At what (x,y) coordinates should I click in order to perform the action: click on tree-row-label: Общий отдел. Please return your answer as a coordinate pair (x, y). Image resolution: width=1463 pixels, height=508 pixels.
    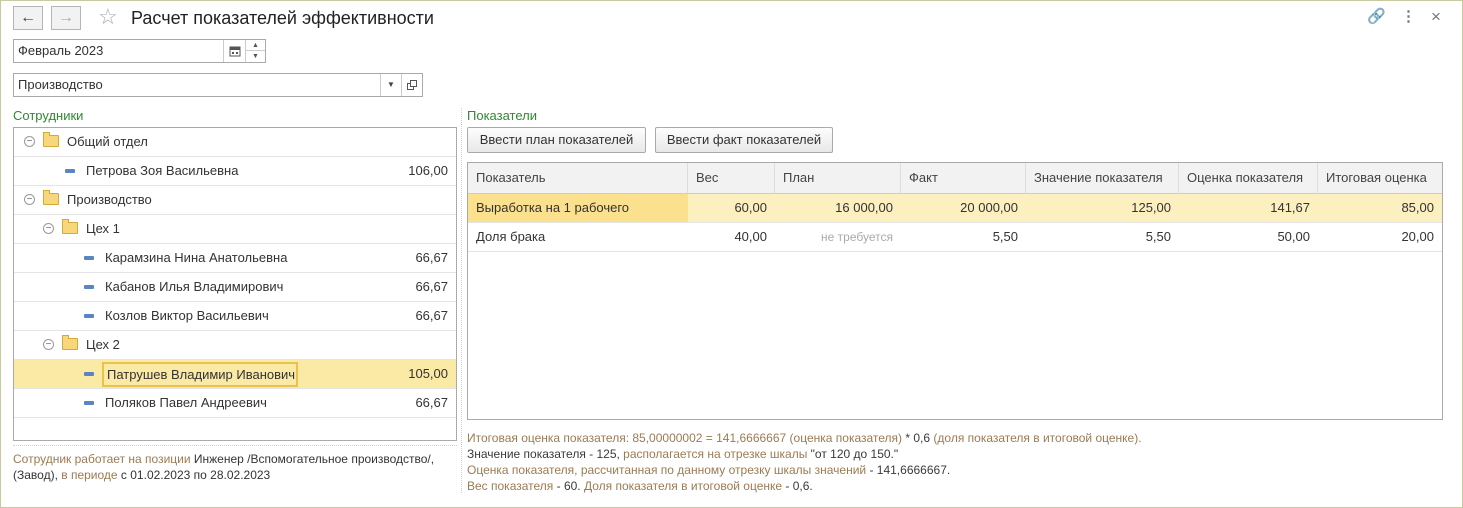
    Looking at the image, I should click on (107, 141).